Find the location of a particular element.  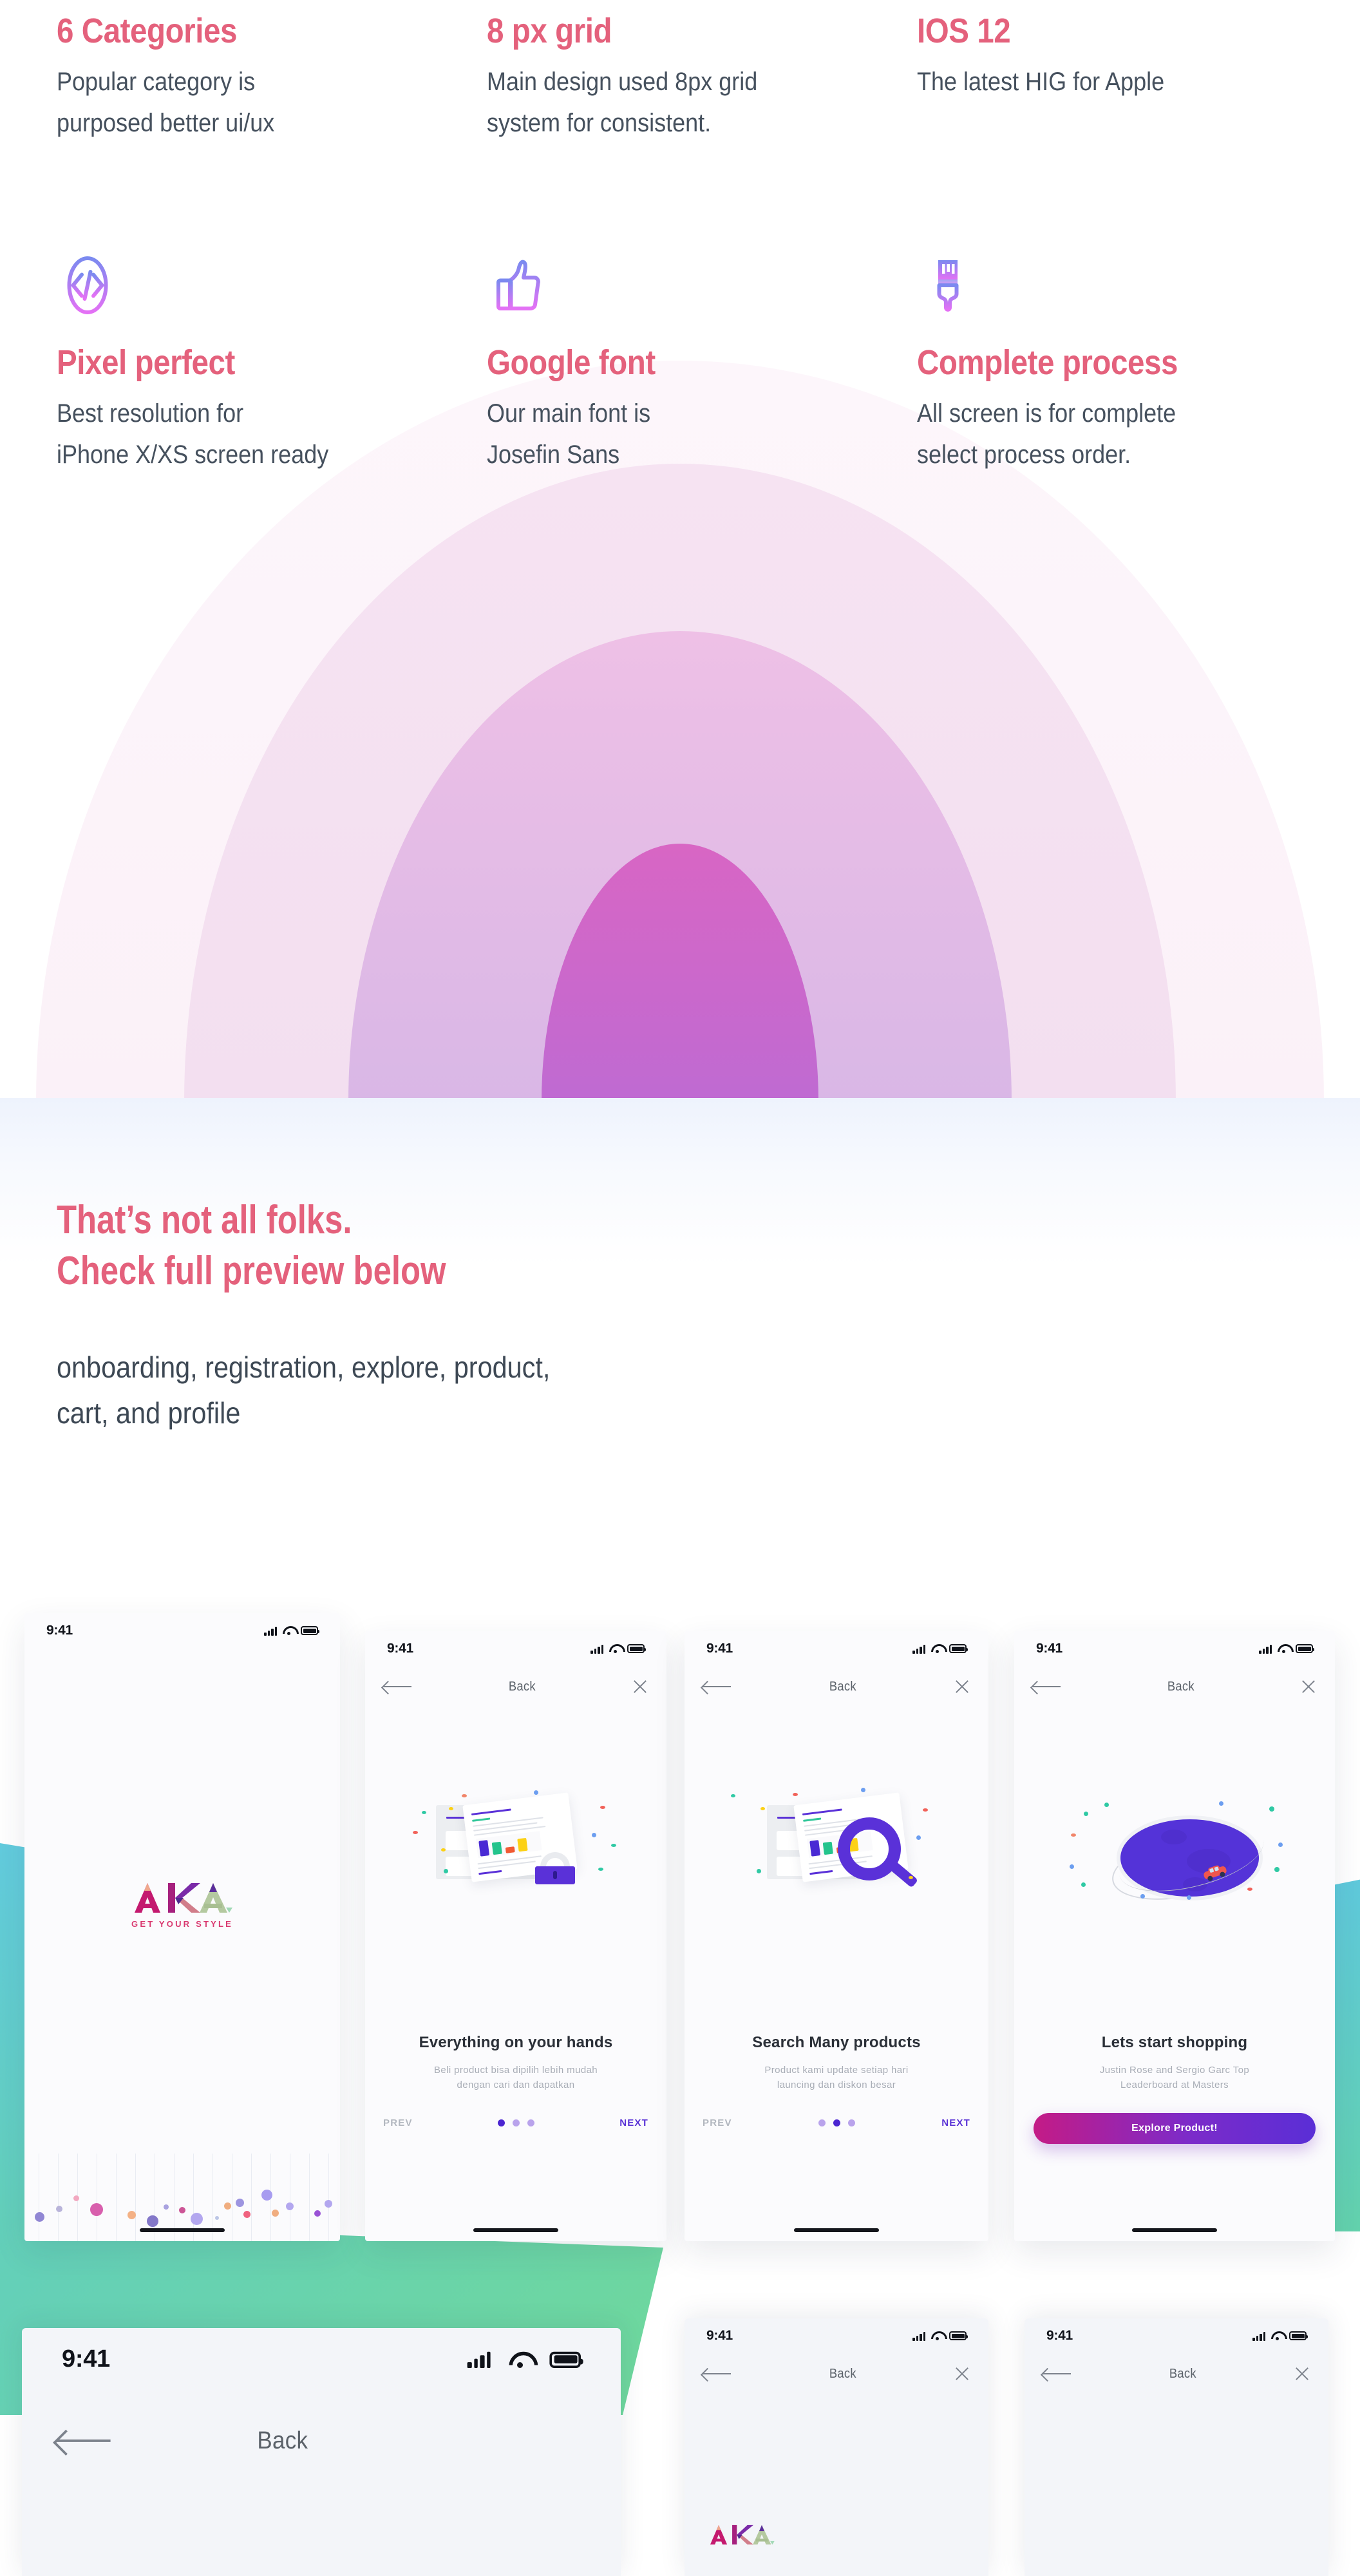

illustration-document-chart-lock is located at coordinates (515, 1882).